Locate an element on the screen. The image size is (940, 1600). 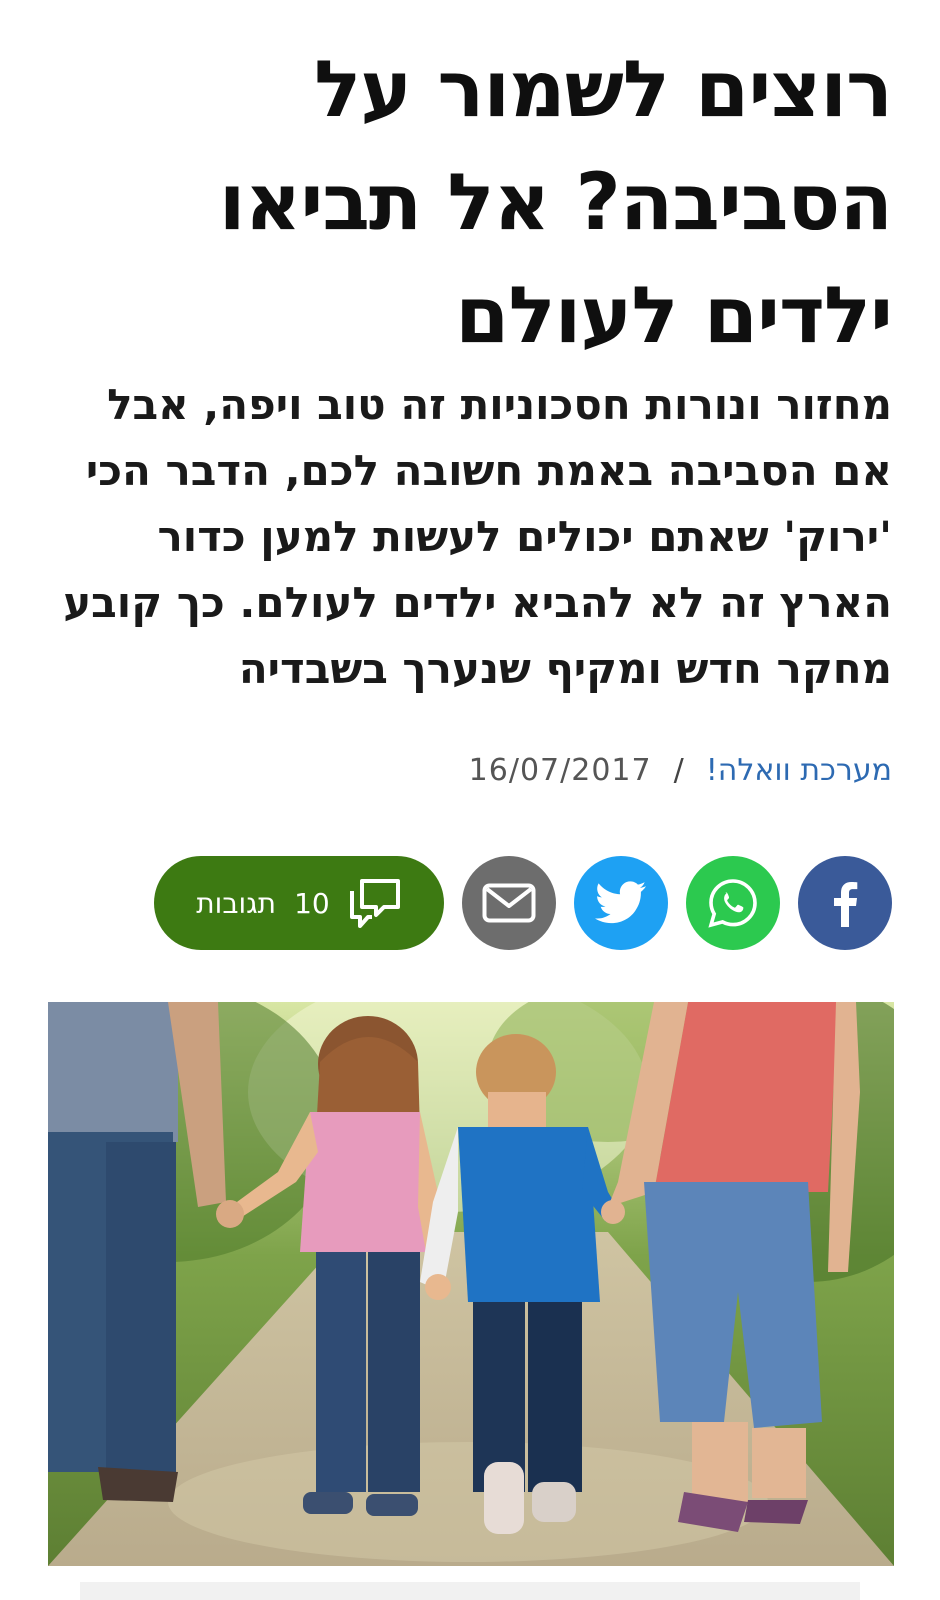
subtitle-line: הארץ זה לא להביא ילדים לעולם. כך קובע is located at coordinates (477, 602).